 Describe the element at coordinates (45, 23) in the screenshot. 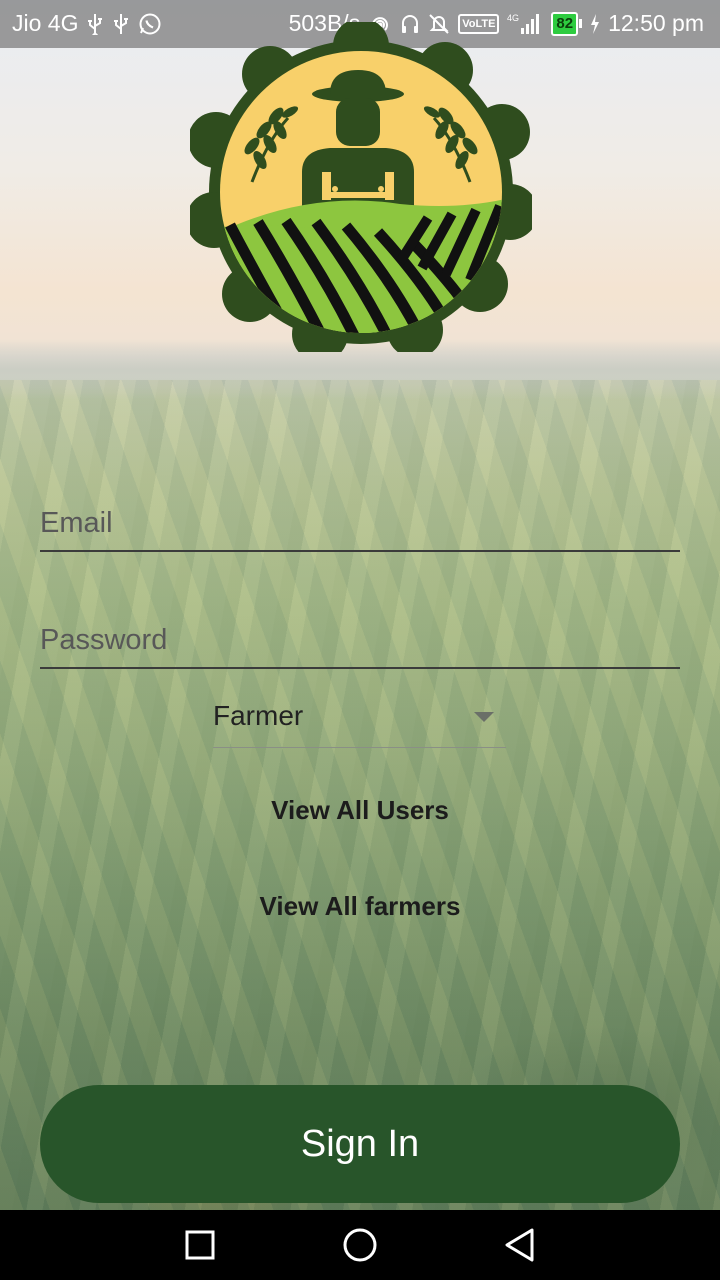

I see `carrier-label: Jio 4G` at that location.